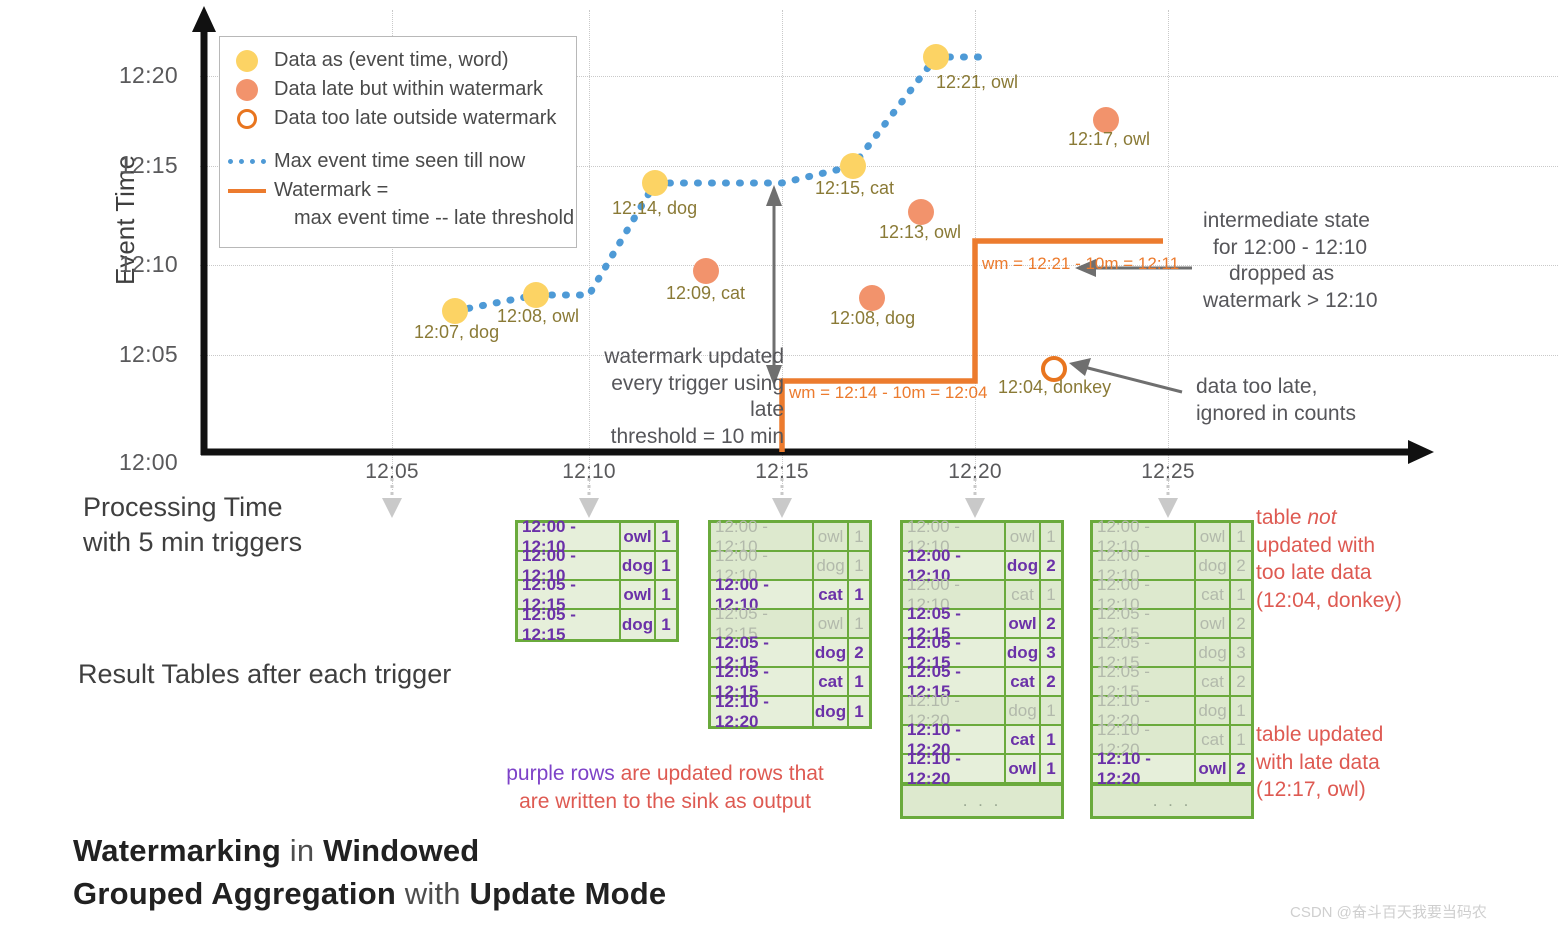 The width and height of the screenshot is (1559, 937). I want to click on table-cell-window: 12:05 - 12:15, so click(569, 624).